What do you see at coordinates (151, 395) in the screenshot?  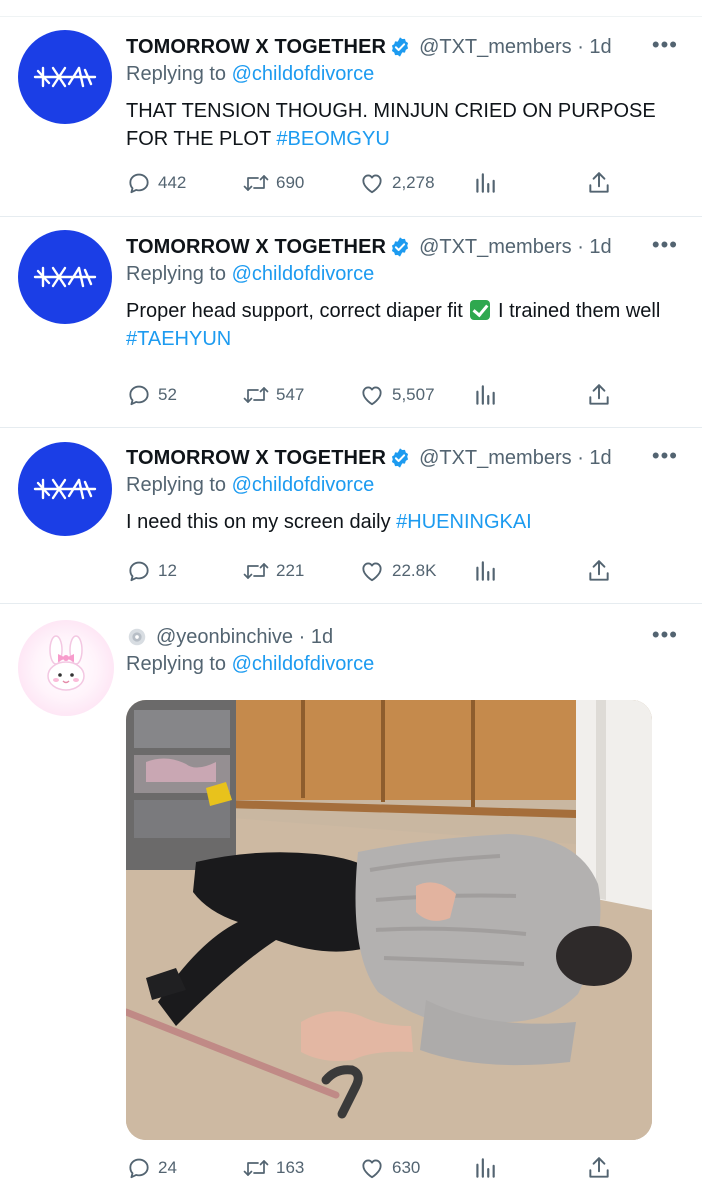 I see `reply-button: 52` at bounding box center [151, 395].